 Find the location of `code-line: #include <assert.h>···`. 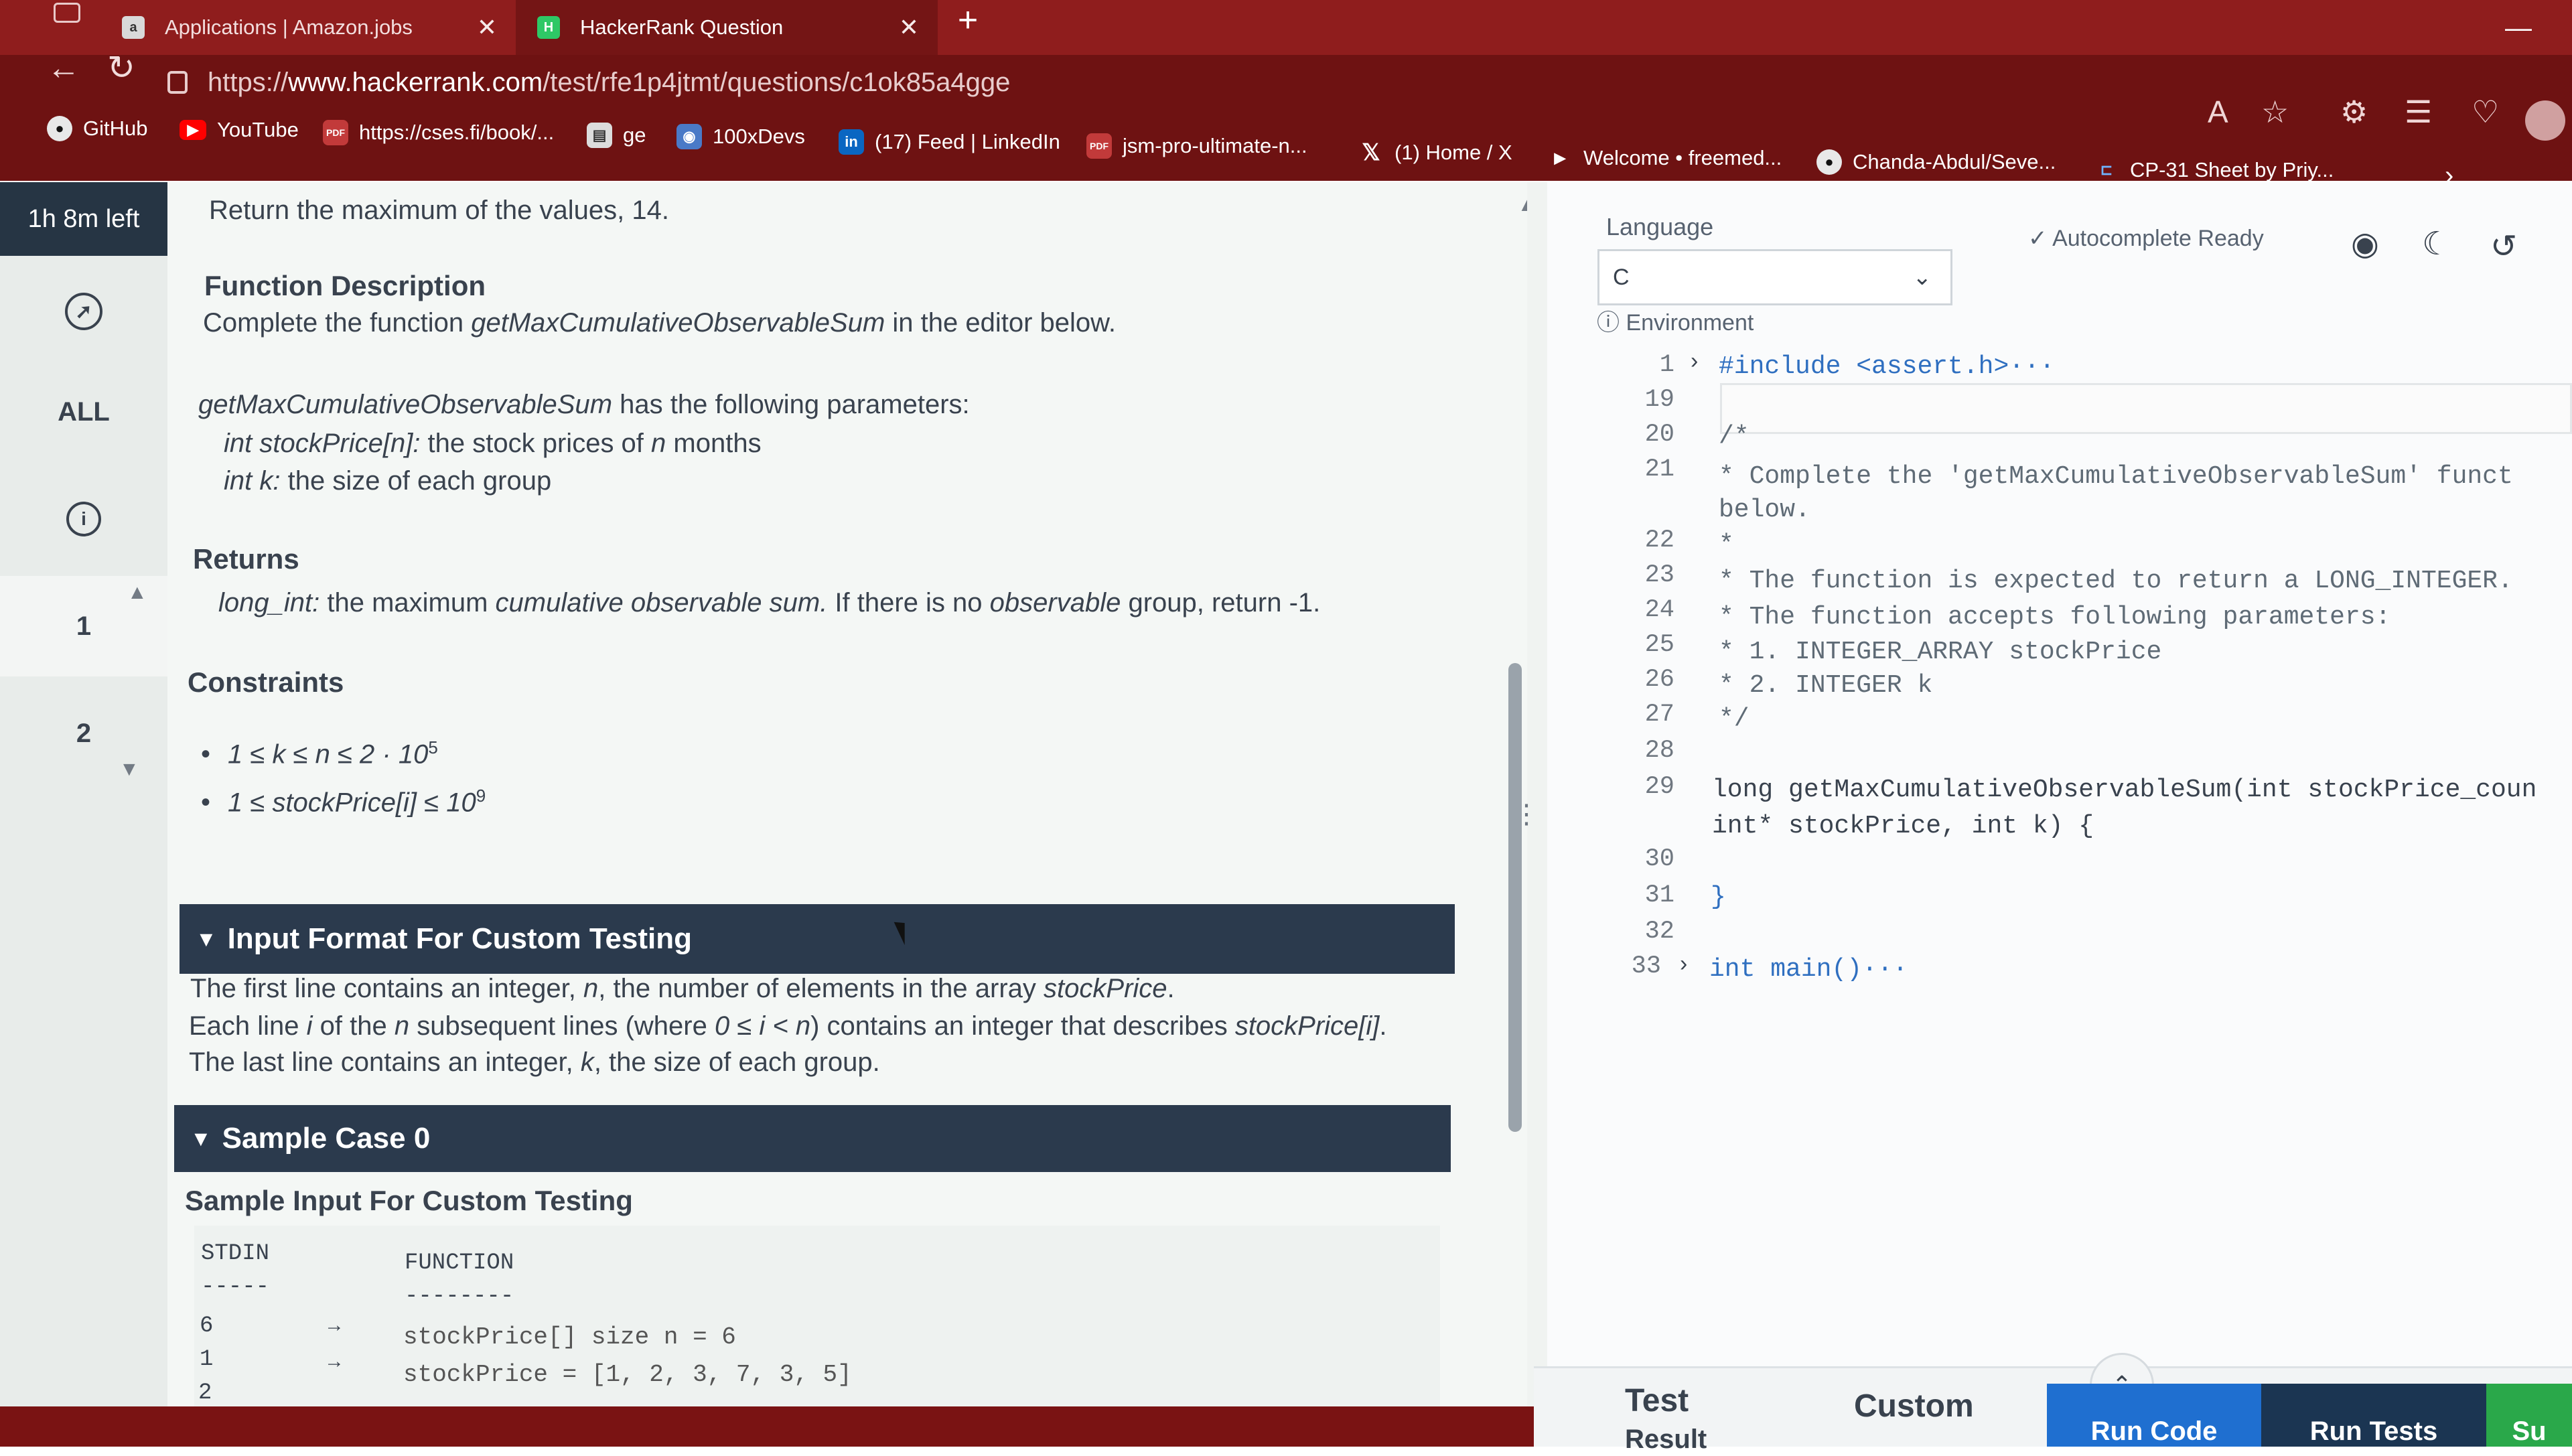

code-line: #include <assert.h>··· is located at coordinates (1887, 366).